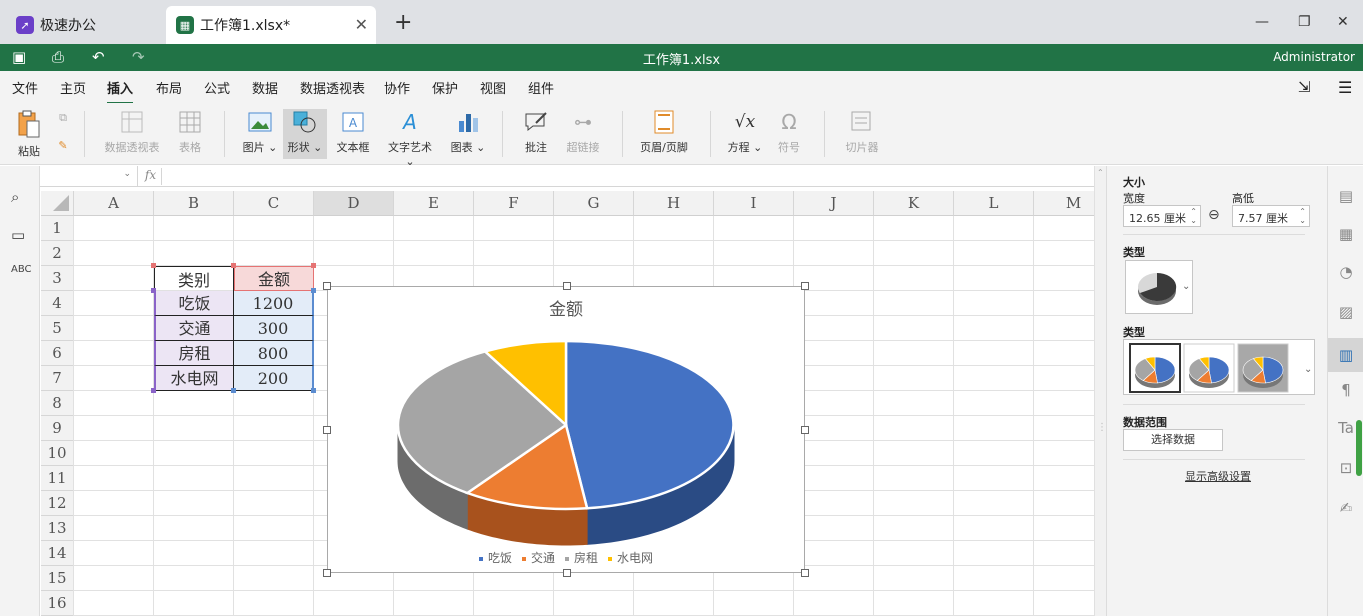 The height and width of the screenshot is (616, 1363). Describe the element at coordinates (57, 278) in the screenshot. I see `row-header-3: 3` at that location.